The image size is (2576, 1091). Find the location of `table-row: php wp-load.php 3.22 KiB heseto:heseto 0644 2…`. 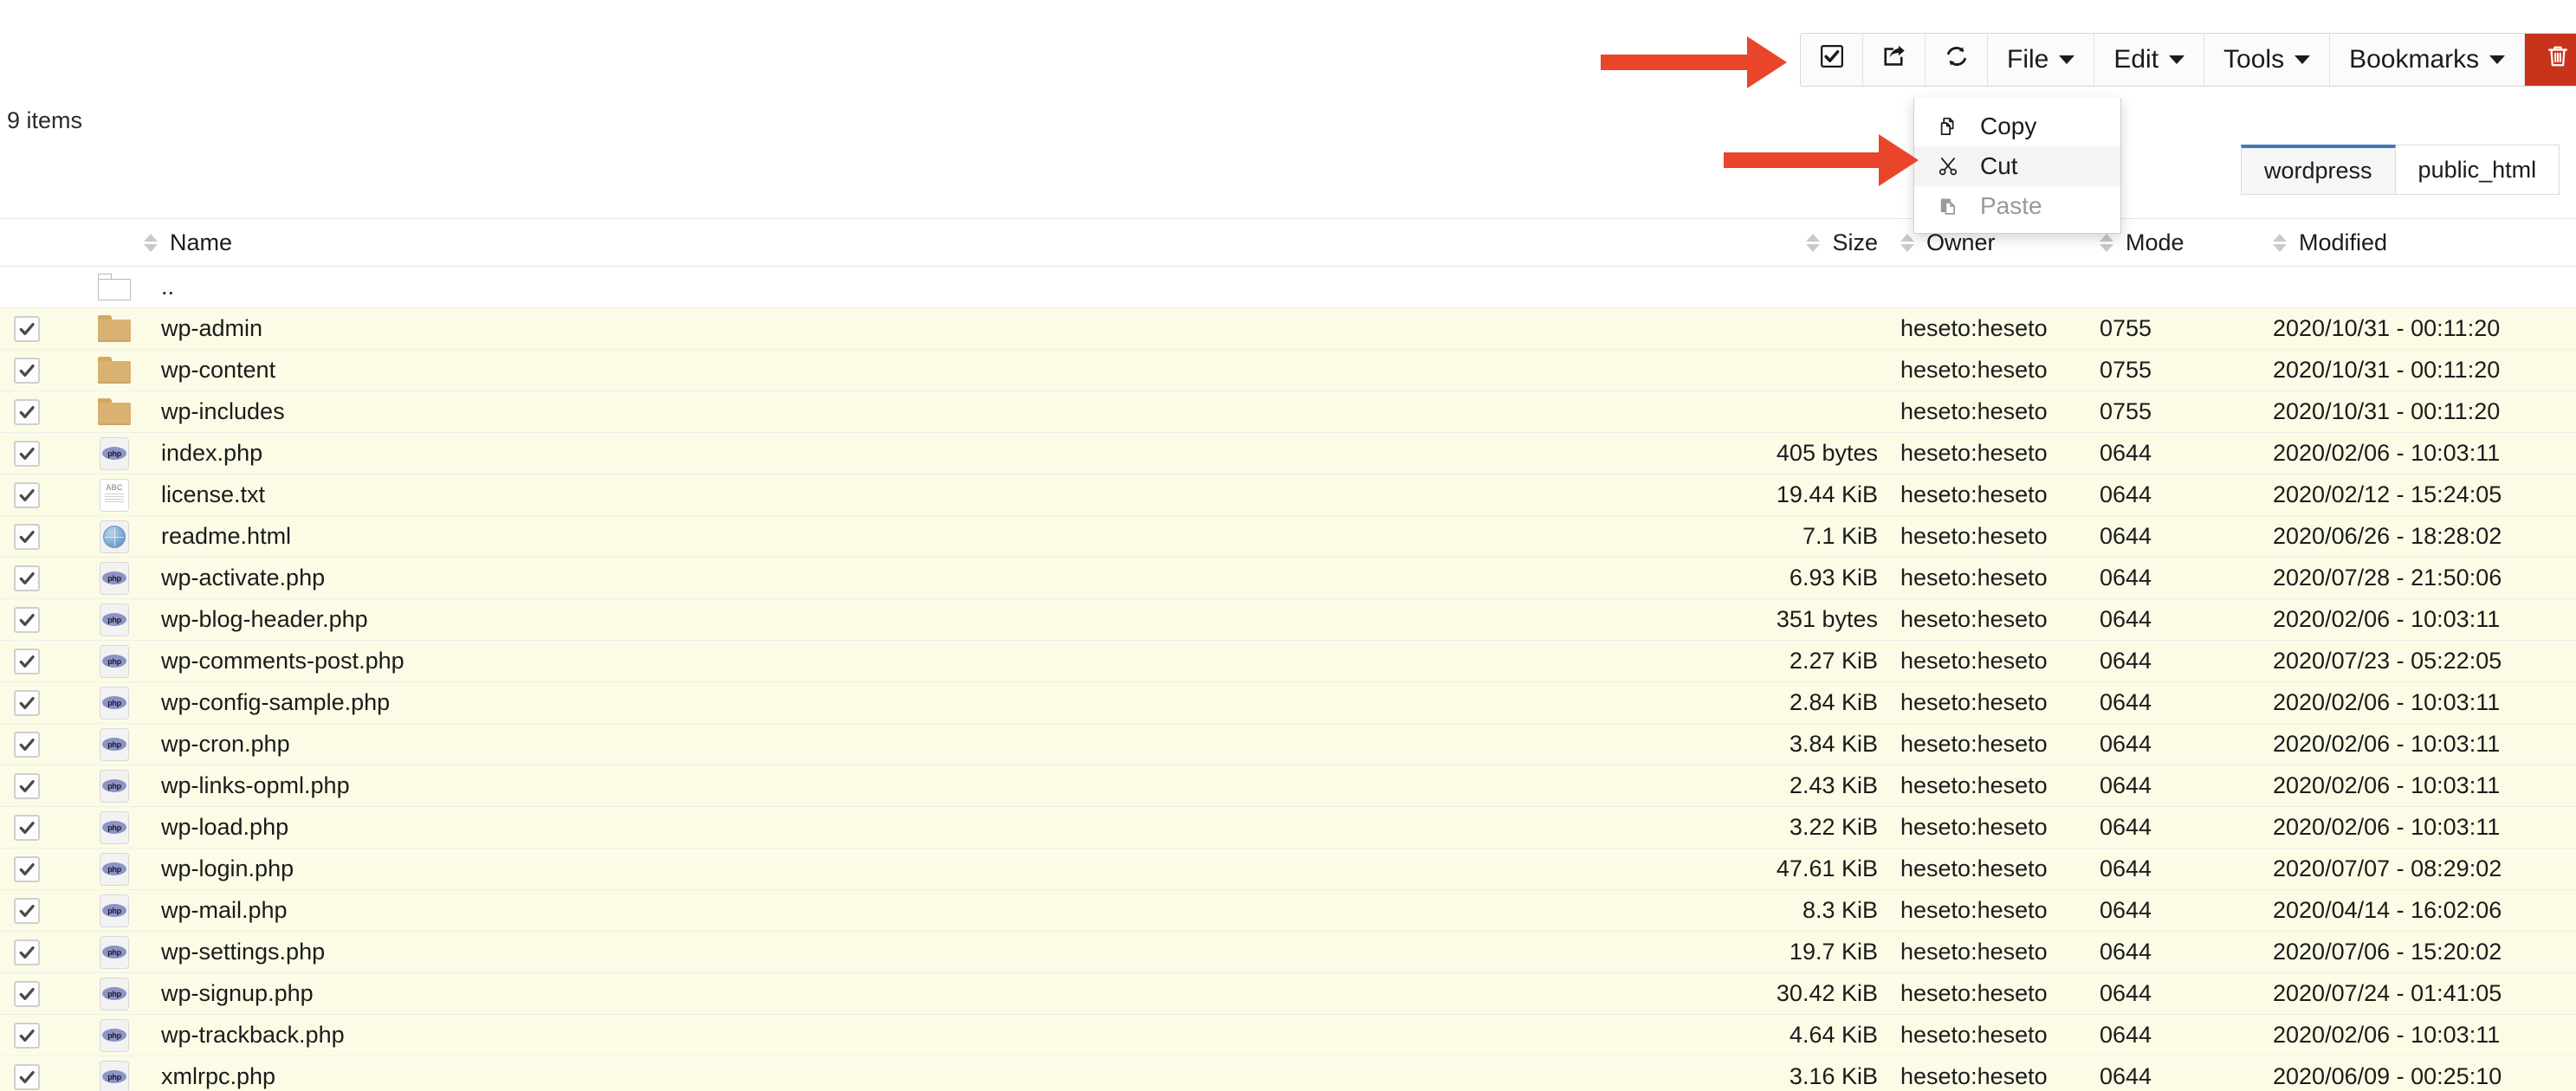

table-row: php wp-load.php 3.22 KiB heseto:heseto 0644 2… is located at coordinates (1288, 828).